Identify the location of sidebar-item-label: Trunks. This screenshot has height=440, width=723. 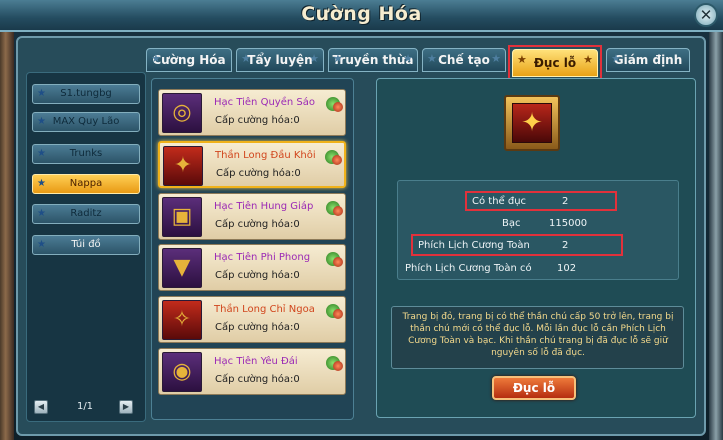
(86, 153).